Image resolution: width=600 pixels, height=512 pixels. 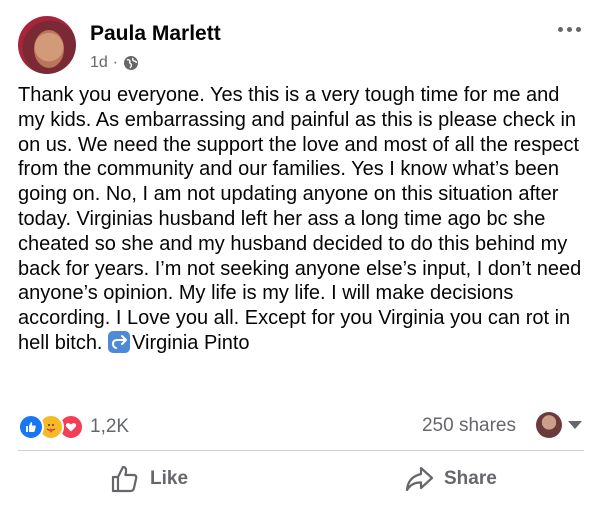 I want to click on post-header: Paula Marlett 1d ·, so click(x=301, y=48).